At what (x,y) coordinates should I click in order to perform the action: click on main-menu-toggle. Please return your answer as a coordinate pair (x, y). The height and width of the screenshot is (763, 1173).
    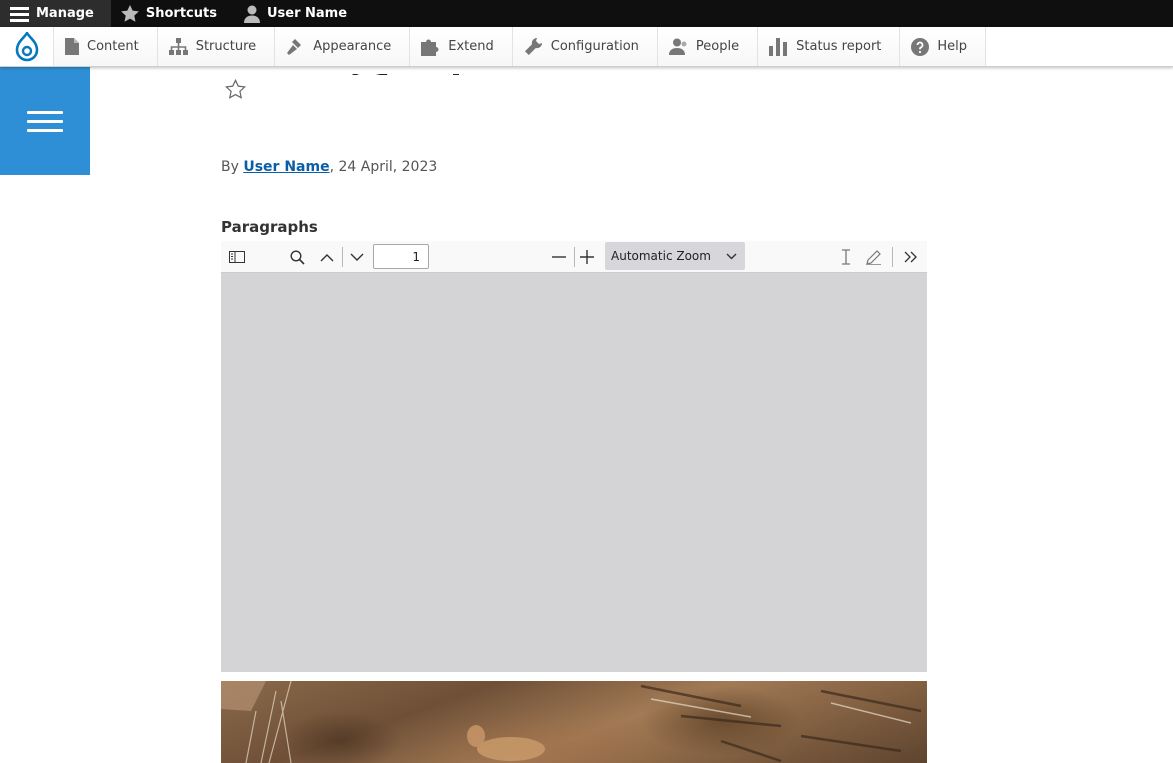
    Looking at the image, I should click on (45, 121).